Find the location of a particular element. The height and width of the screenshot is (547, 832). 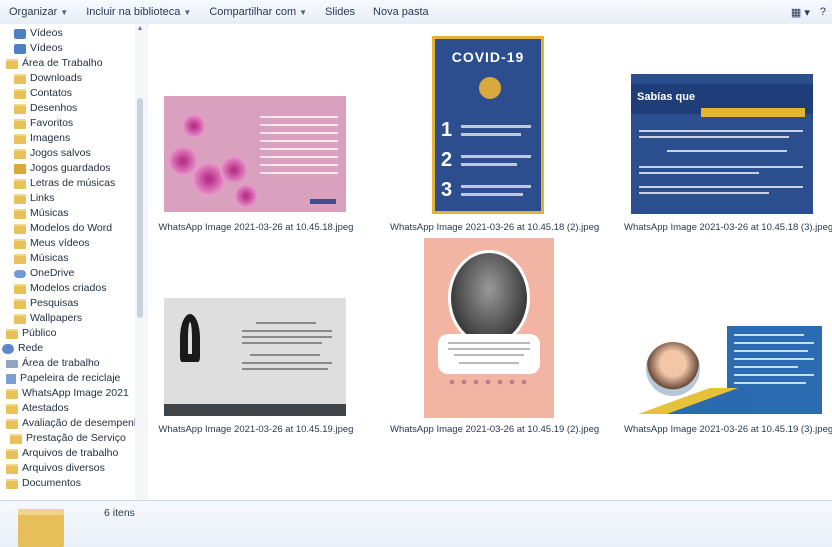

sidebar-item: Atestados is located at coordinates (37, 408).